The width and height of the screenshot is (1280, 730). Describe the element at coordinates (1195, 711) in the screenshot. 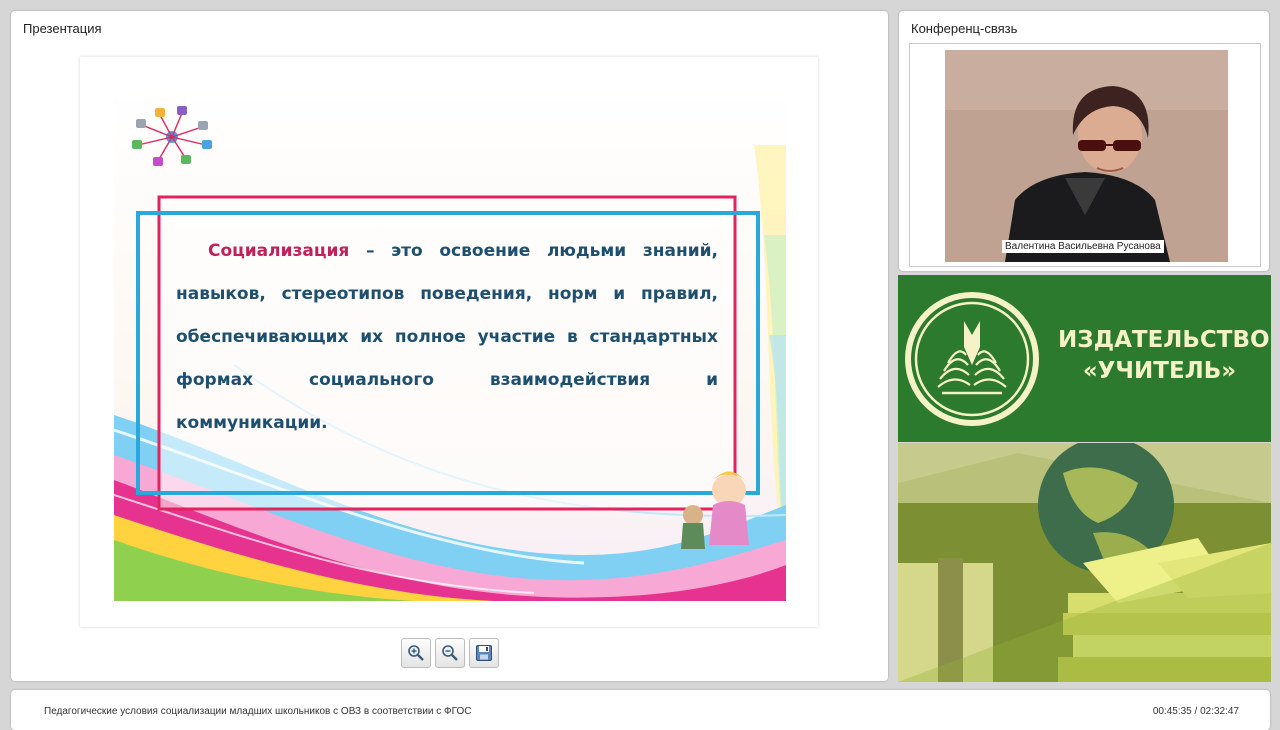

I see `playback-time: 00:45:35 / 02:32:47` at that location.